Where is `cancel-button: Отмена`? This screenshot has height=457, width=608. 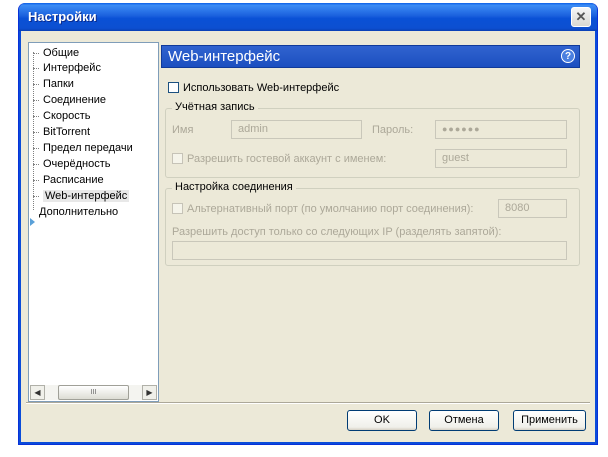
cancel-button: Отмена is located at coordinates (464, 420).